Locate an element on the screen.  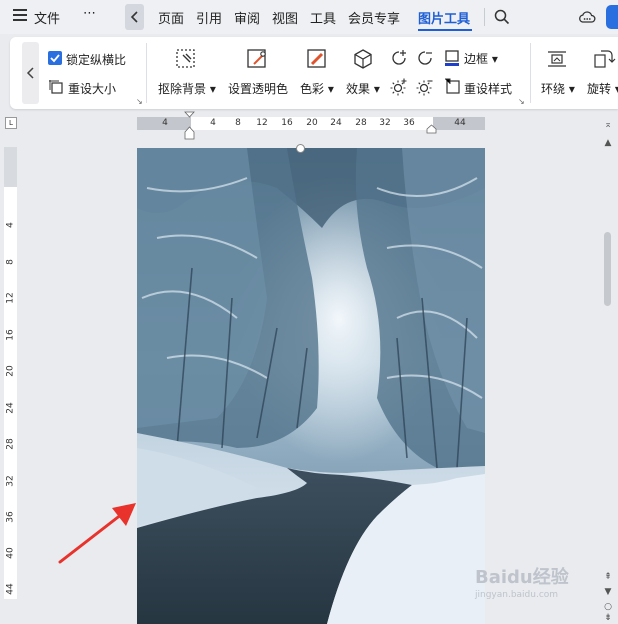
scroll-up-icon: ▲ is located at coordinates (608, 143).